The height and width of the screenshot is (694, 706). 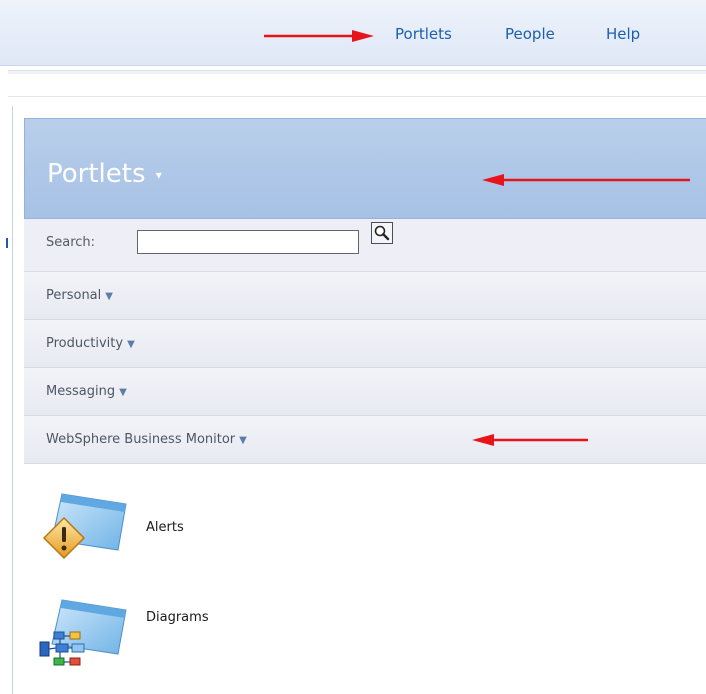 I want to click on category-messaging-label: Messaging ▼, so click(x=86, y=391).